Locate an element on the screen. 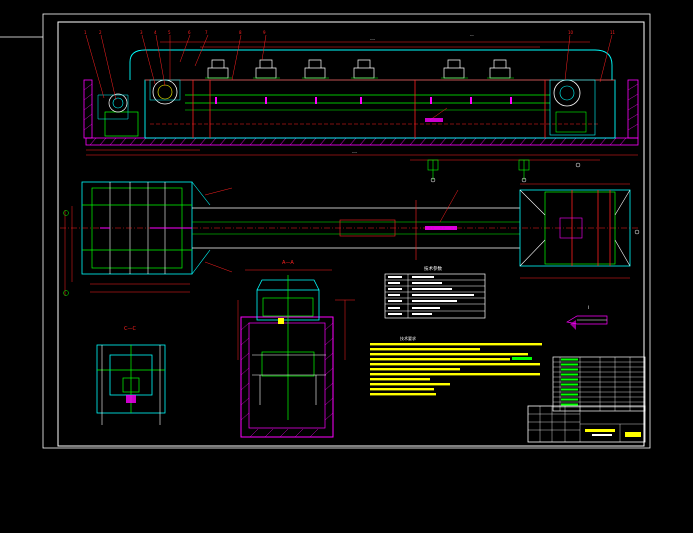 The height and width of the screenshot is (533, 693). svg-text: 10 is located at coordinates (571, 32).